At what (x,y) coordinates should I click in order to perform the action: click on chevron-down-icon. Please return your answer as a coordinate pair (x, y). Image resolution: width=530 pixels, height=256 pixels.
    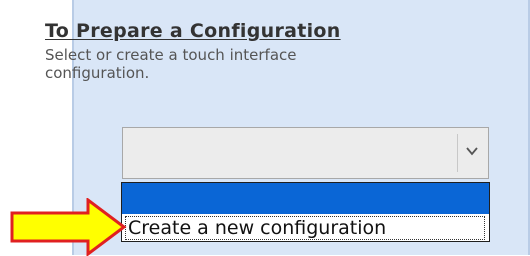
    Looking at the image, I should click on (472, 151).